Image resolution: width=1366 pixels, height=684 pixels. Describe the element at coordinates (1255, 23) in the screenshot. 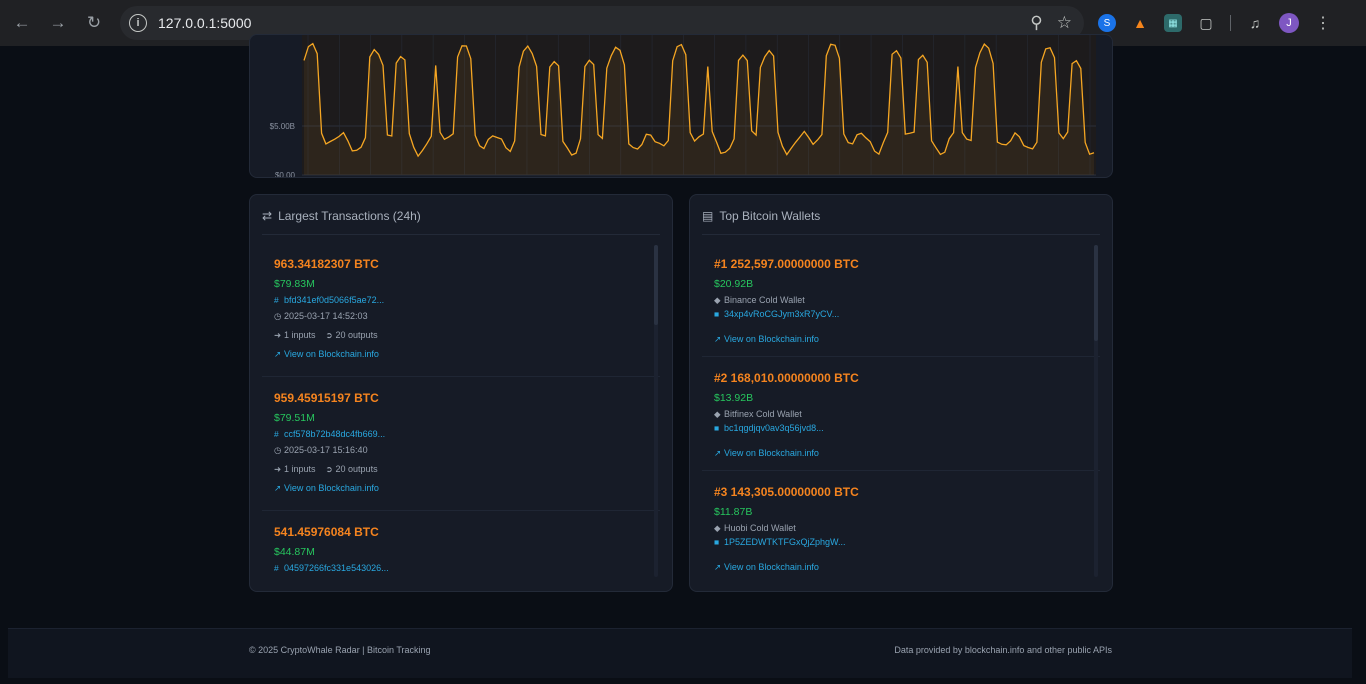

I see `media-control-icon: ♫` at that location.